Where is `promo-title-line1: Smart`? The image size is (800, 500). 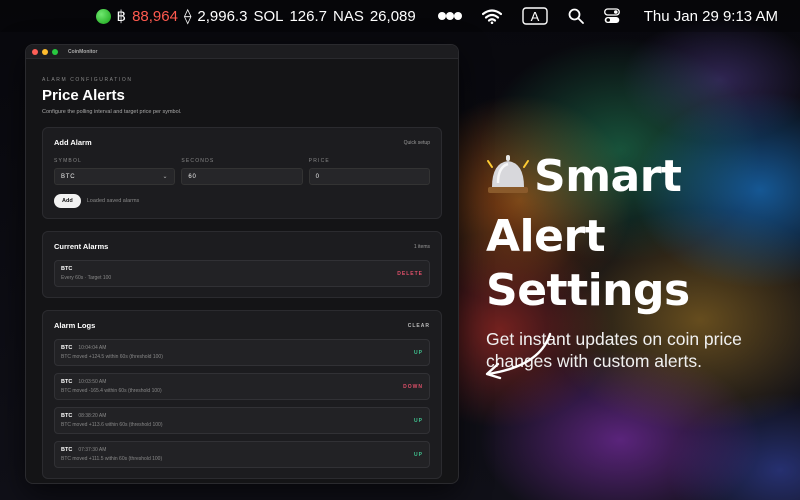
promo-title-line1: Smart is located at coordinates (608, 176).